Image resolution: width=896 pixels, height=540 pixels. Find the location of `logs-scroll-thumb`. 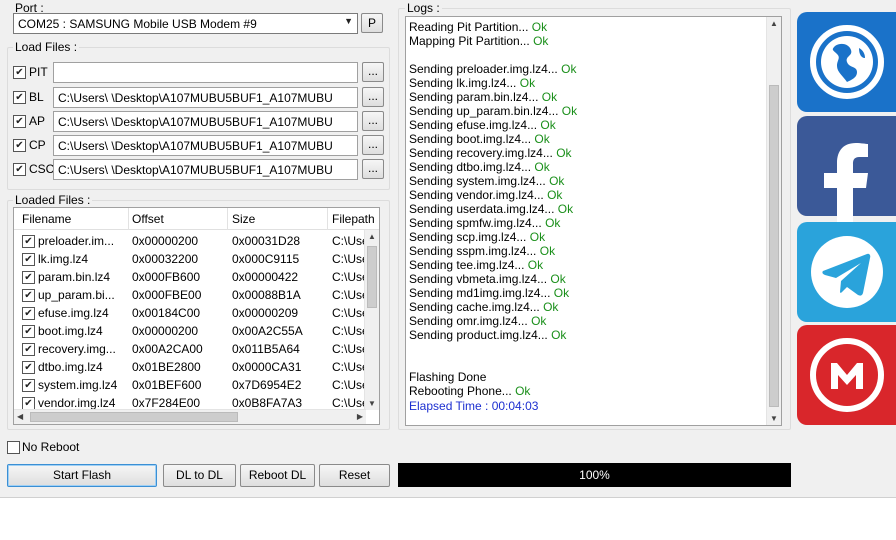

logs-scroll-thumb is located at coordinates (774, 246).